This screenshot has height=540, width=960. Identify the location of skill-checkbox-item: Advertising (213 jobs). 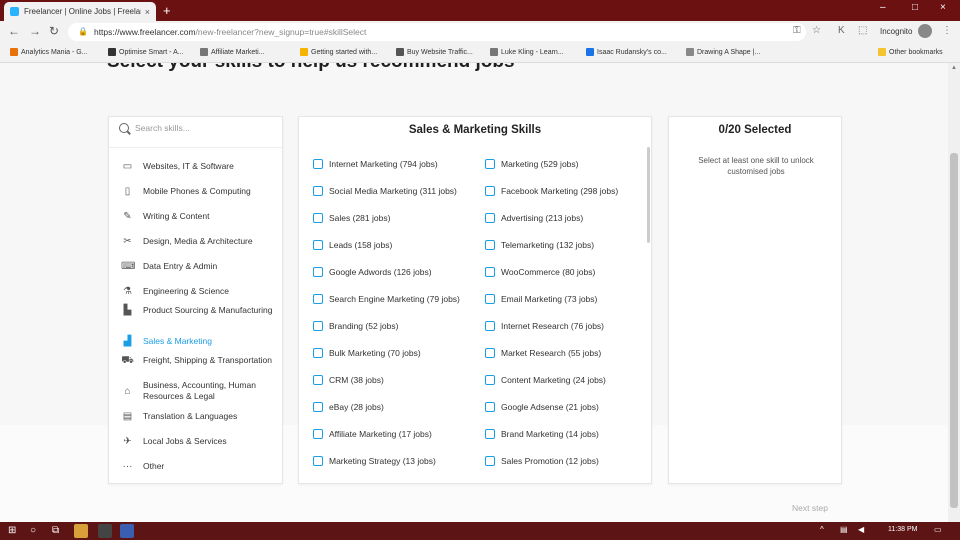
(534, 218).